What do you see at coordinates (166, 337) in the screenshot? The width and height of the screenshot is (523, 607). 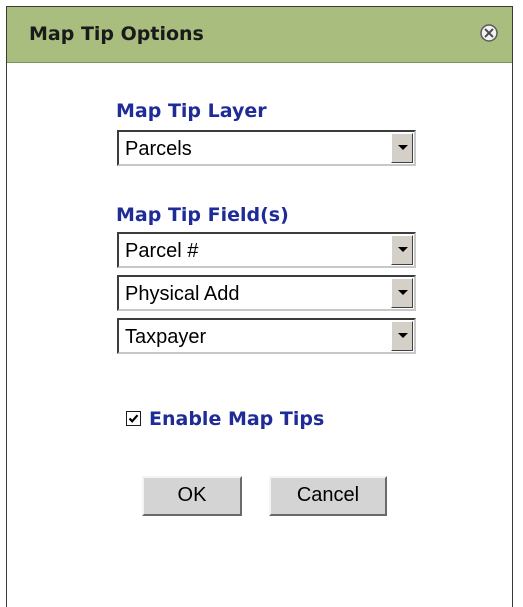 I see `map-tip-field-value-3: Taxpayer` at bounding box center [166, 337].